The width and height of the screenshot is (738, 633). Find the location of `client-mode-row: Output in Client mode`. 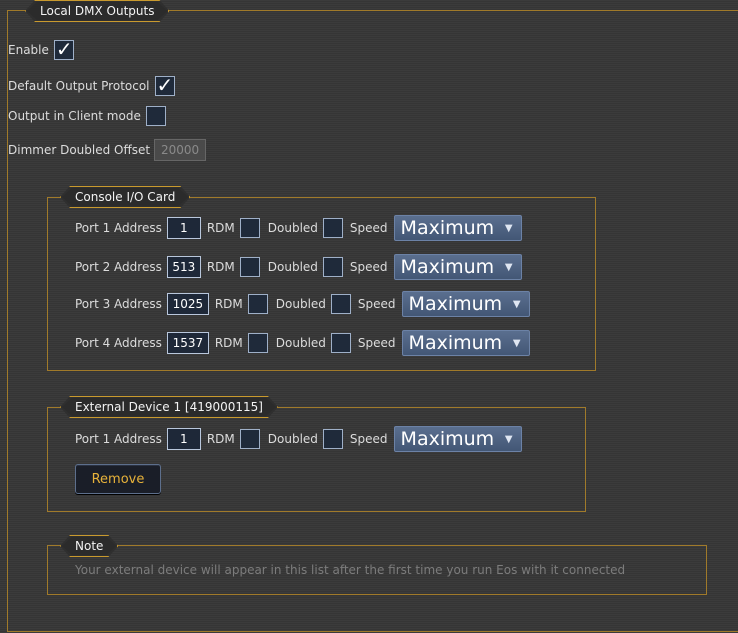

client-mode-row: Output in Client mode is located at coordinates (87, 116).